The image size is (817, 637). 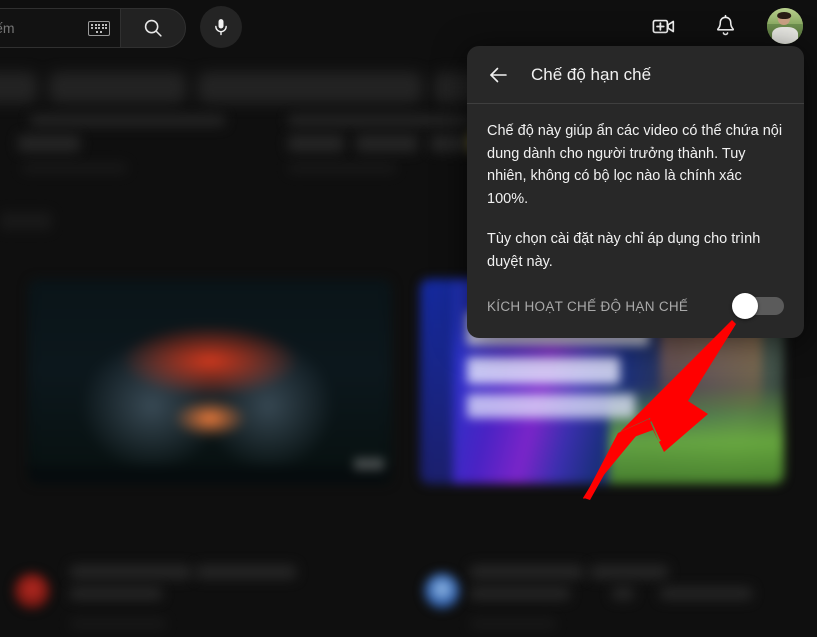 I want to click on video-plus-icon, so click(x=663, y=26).